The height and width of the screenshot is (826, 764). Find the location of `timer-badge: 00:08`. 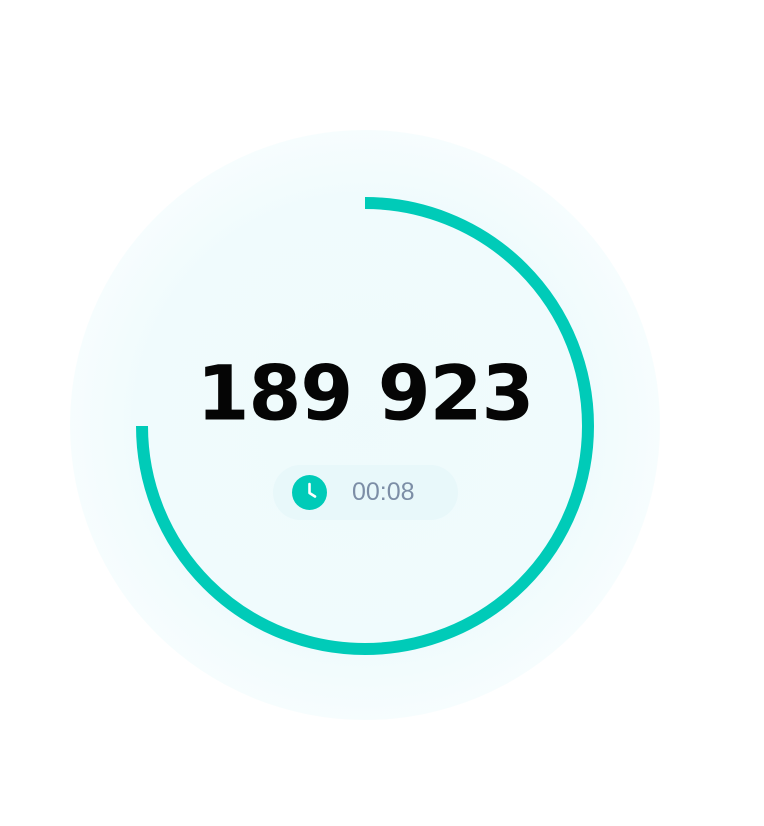

timer-badge: 00:08 is located at coordinates (365, 492).